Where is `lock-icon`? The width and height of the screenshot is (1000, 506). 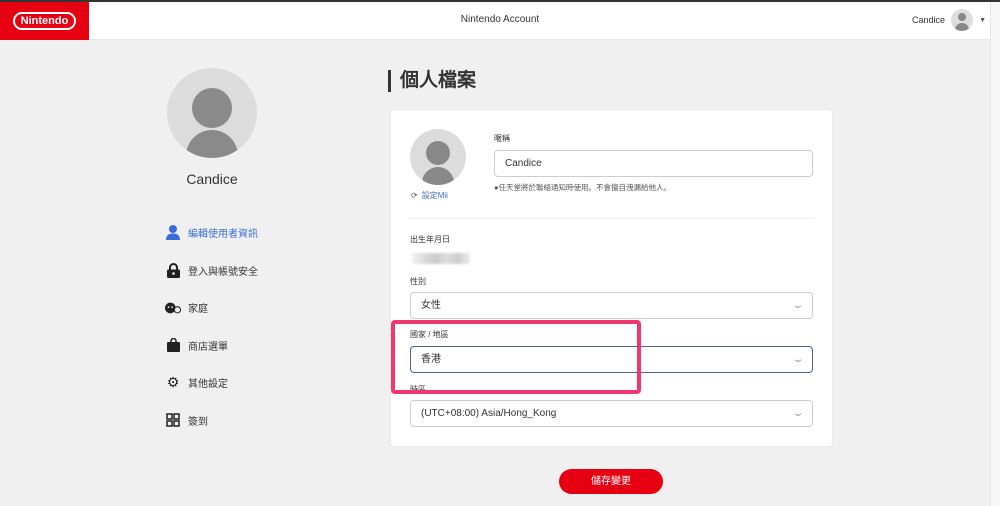 lock-icon is located at coordinates (173, 270).